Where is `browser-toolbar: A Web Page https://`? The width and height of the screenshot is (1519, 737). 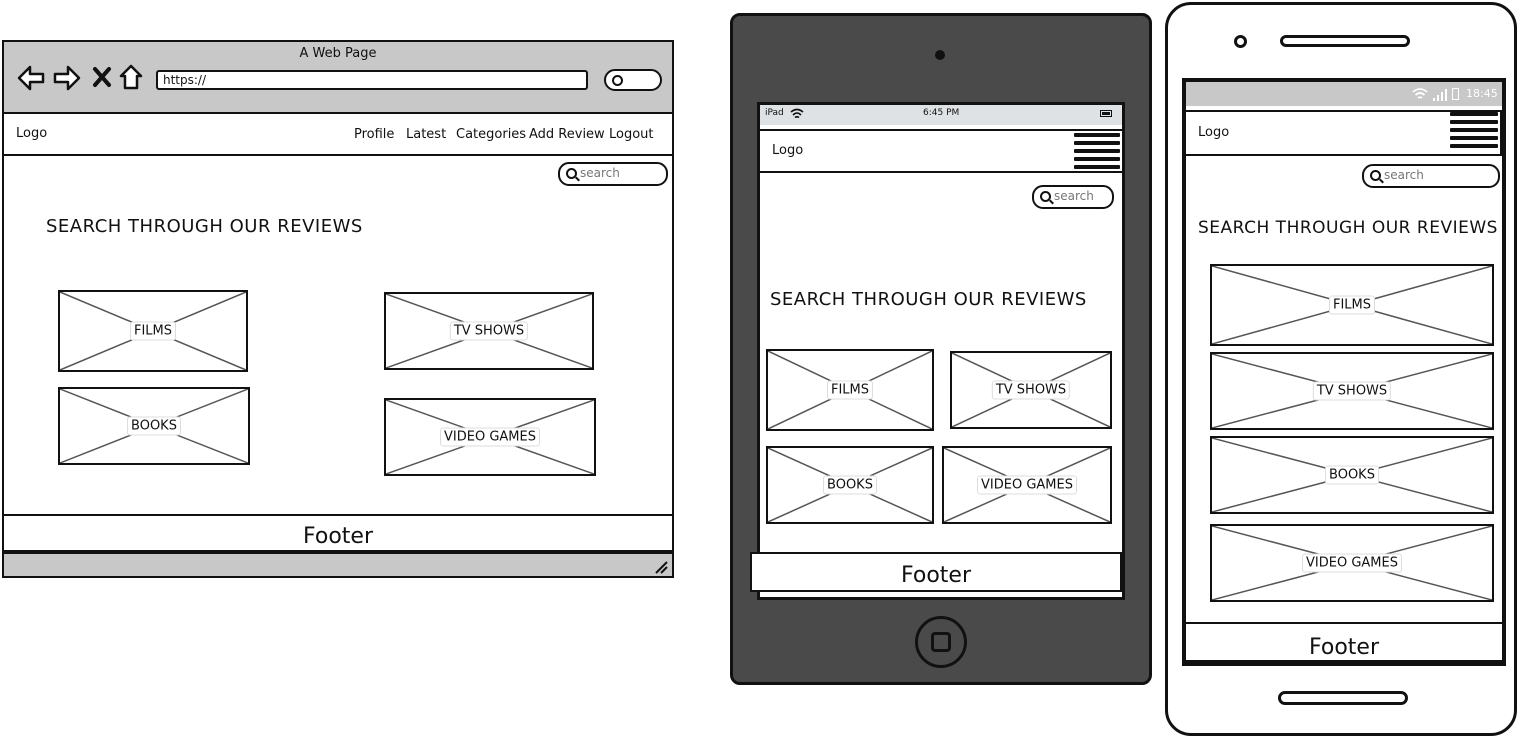
browser-toolbar: A Web Page https:// is located at coordinates (338, 78).